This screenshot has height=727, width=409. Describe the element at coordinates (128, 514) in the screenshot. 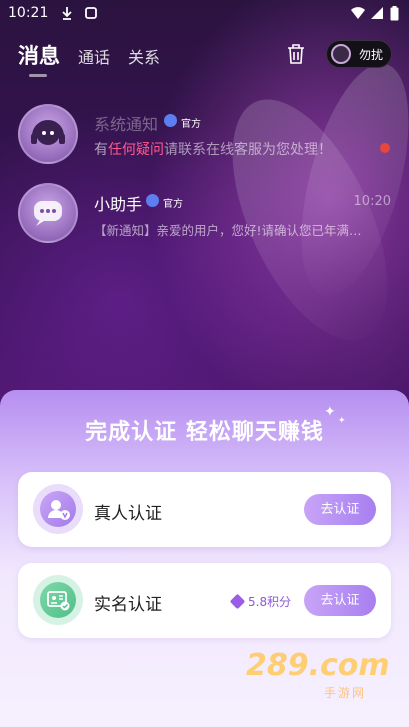

I see `card-label: 真人认证` at that location.